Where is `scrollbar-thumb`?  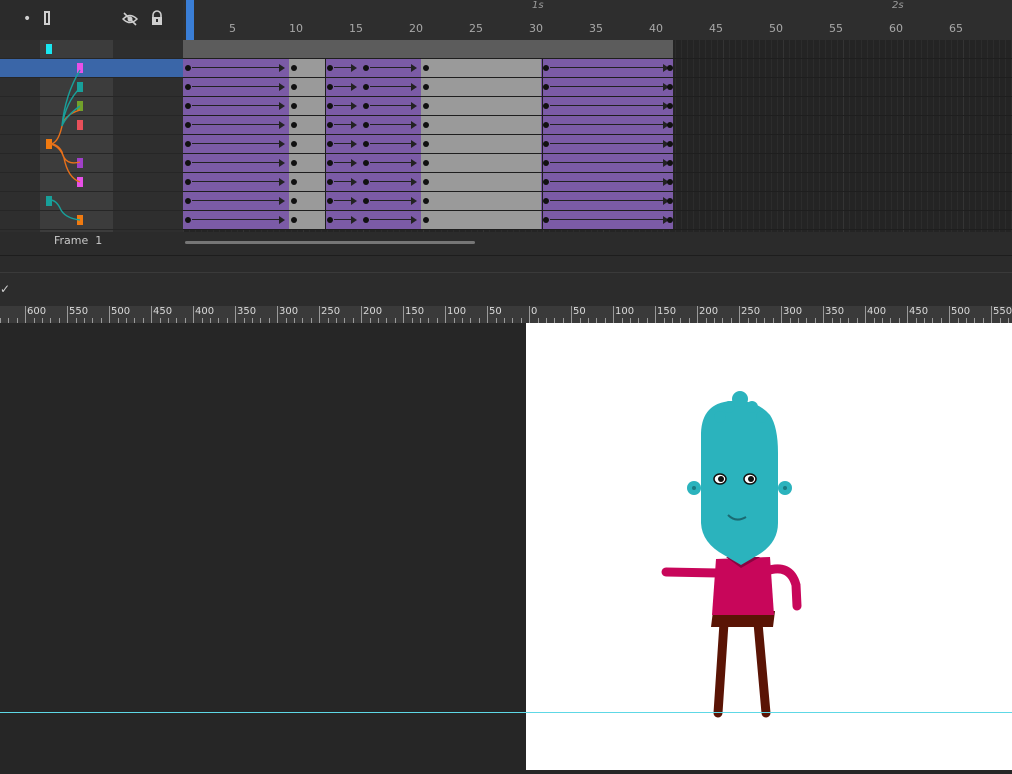 scrollbar-thumb is located at coordinates (330, 242).